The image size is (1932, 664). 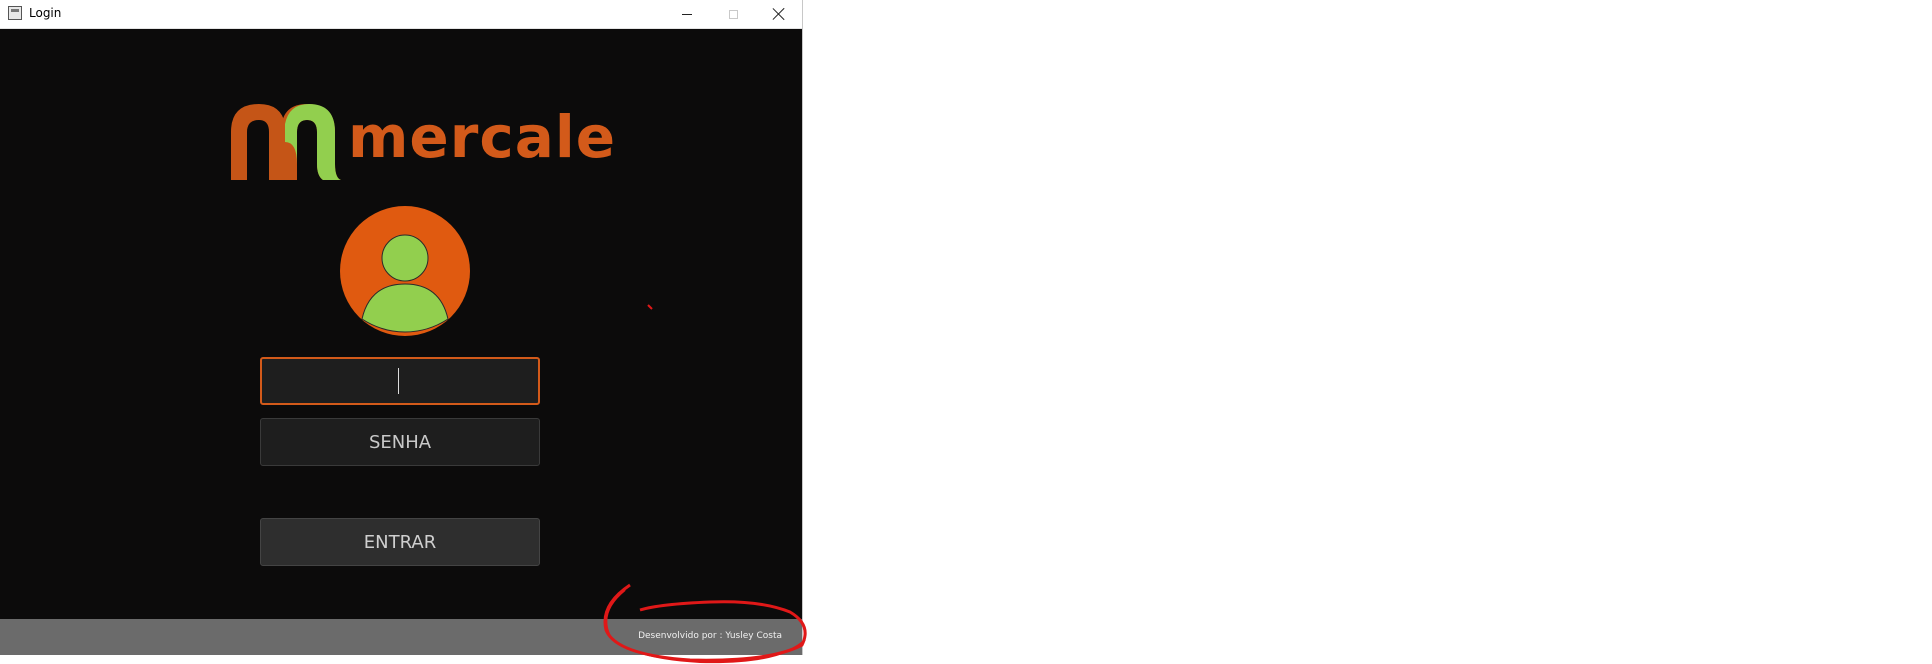 What do you see at coordinates (401, 637) in the screenshot?
I see `footer-bar: Desenvolvido por : Yusley Costa` at bounding box center [401, 637].